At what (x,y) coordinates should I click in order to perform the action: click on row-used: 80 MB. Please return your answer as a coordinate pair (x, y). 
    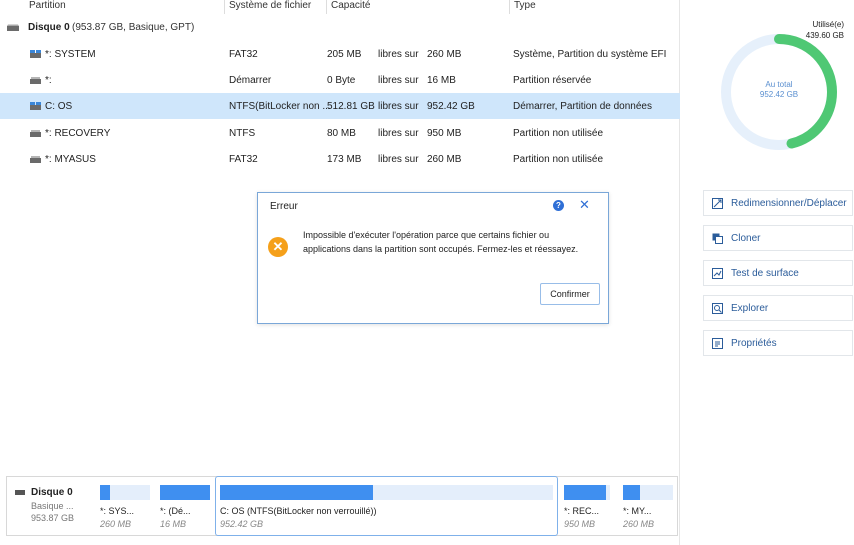
    Looking at the image, I should click on (341, 133).